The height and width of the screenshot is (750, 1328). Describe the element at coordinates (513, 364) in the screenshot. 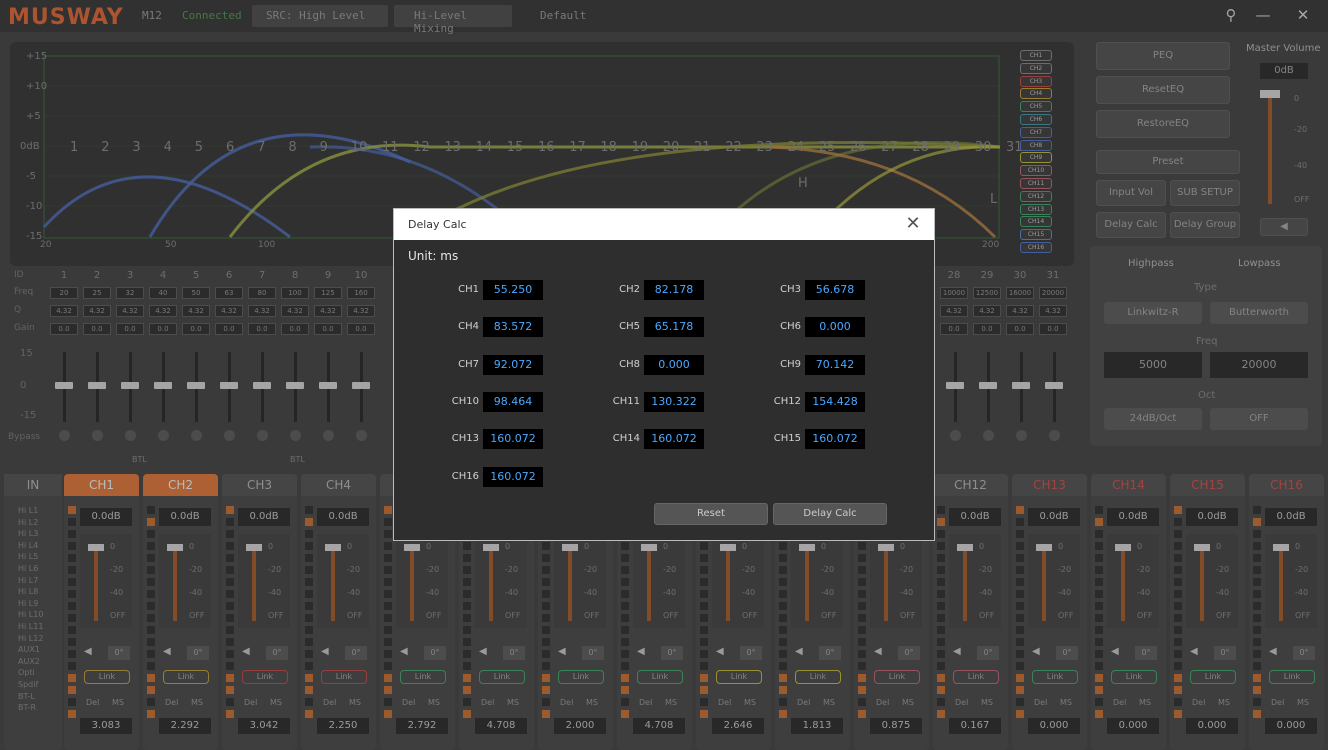

I see `delay-channel-value: 92.072` at that location.